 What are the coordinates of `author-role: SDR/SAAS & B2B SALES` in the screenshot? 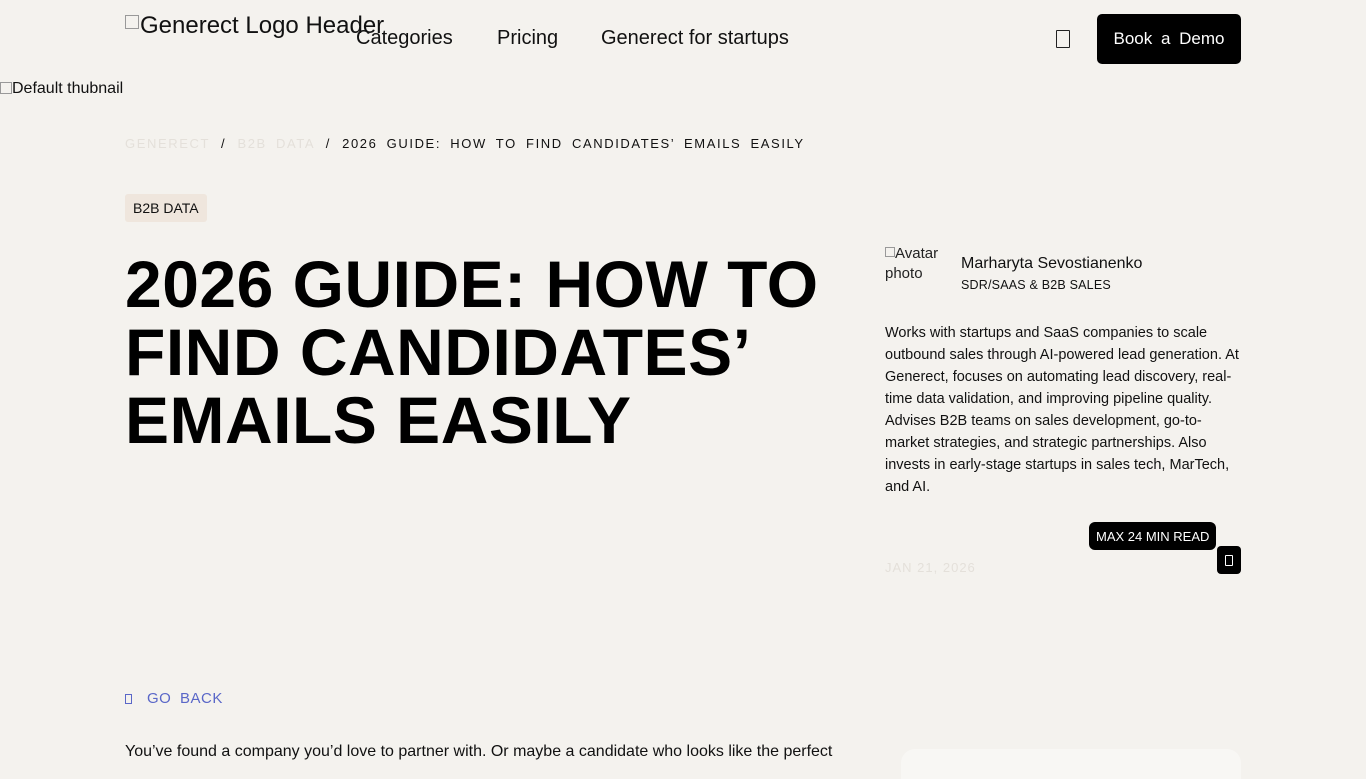 It's located at (1036, 285).